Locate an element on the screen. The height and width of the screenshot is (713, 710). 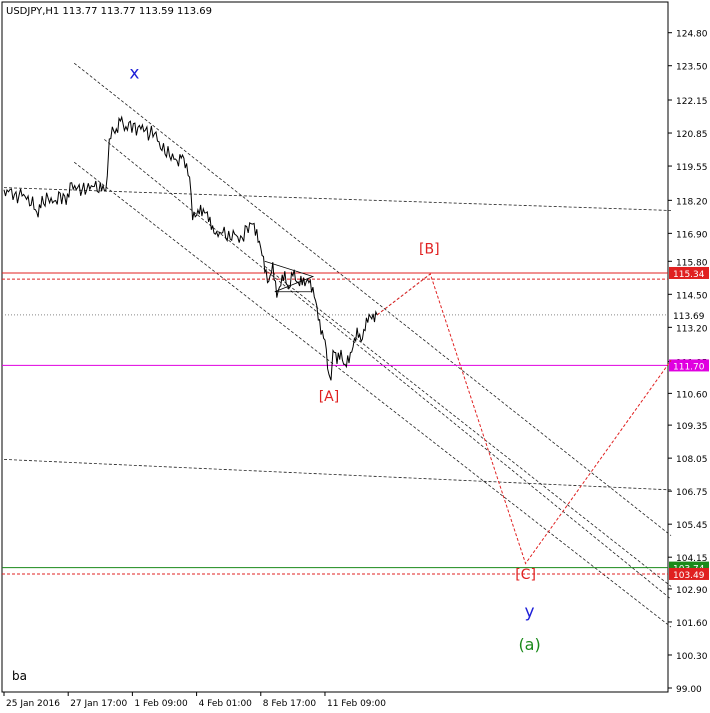
symbol-label: ba is located at coordinates (19, 676).